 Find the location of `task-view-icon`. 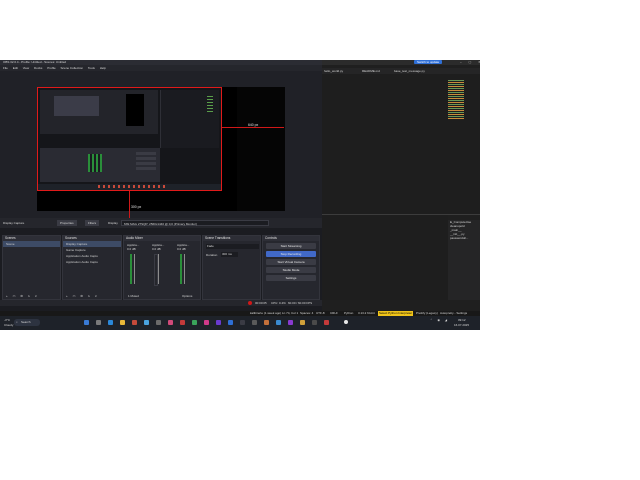

task-view-icon is located at coordinates (98, 322).